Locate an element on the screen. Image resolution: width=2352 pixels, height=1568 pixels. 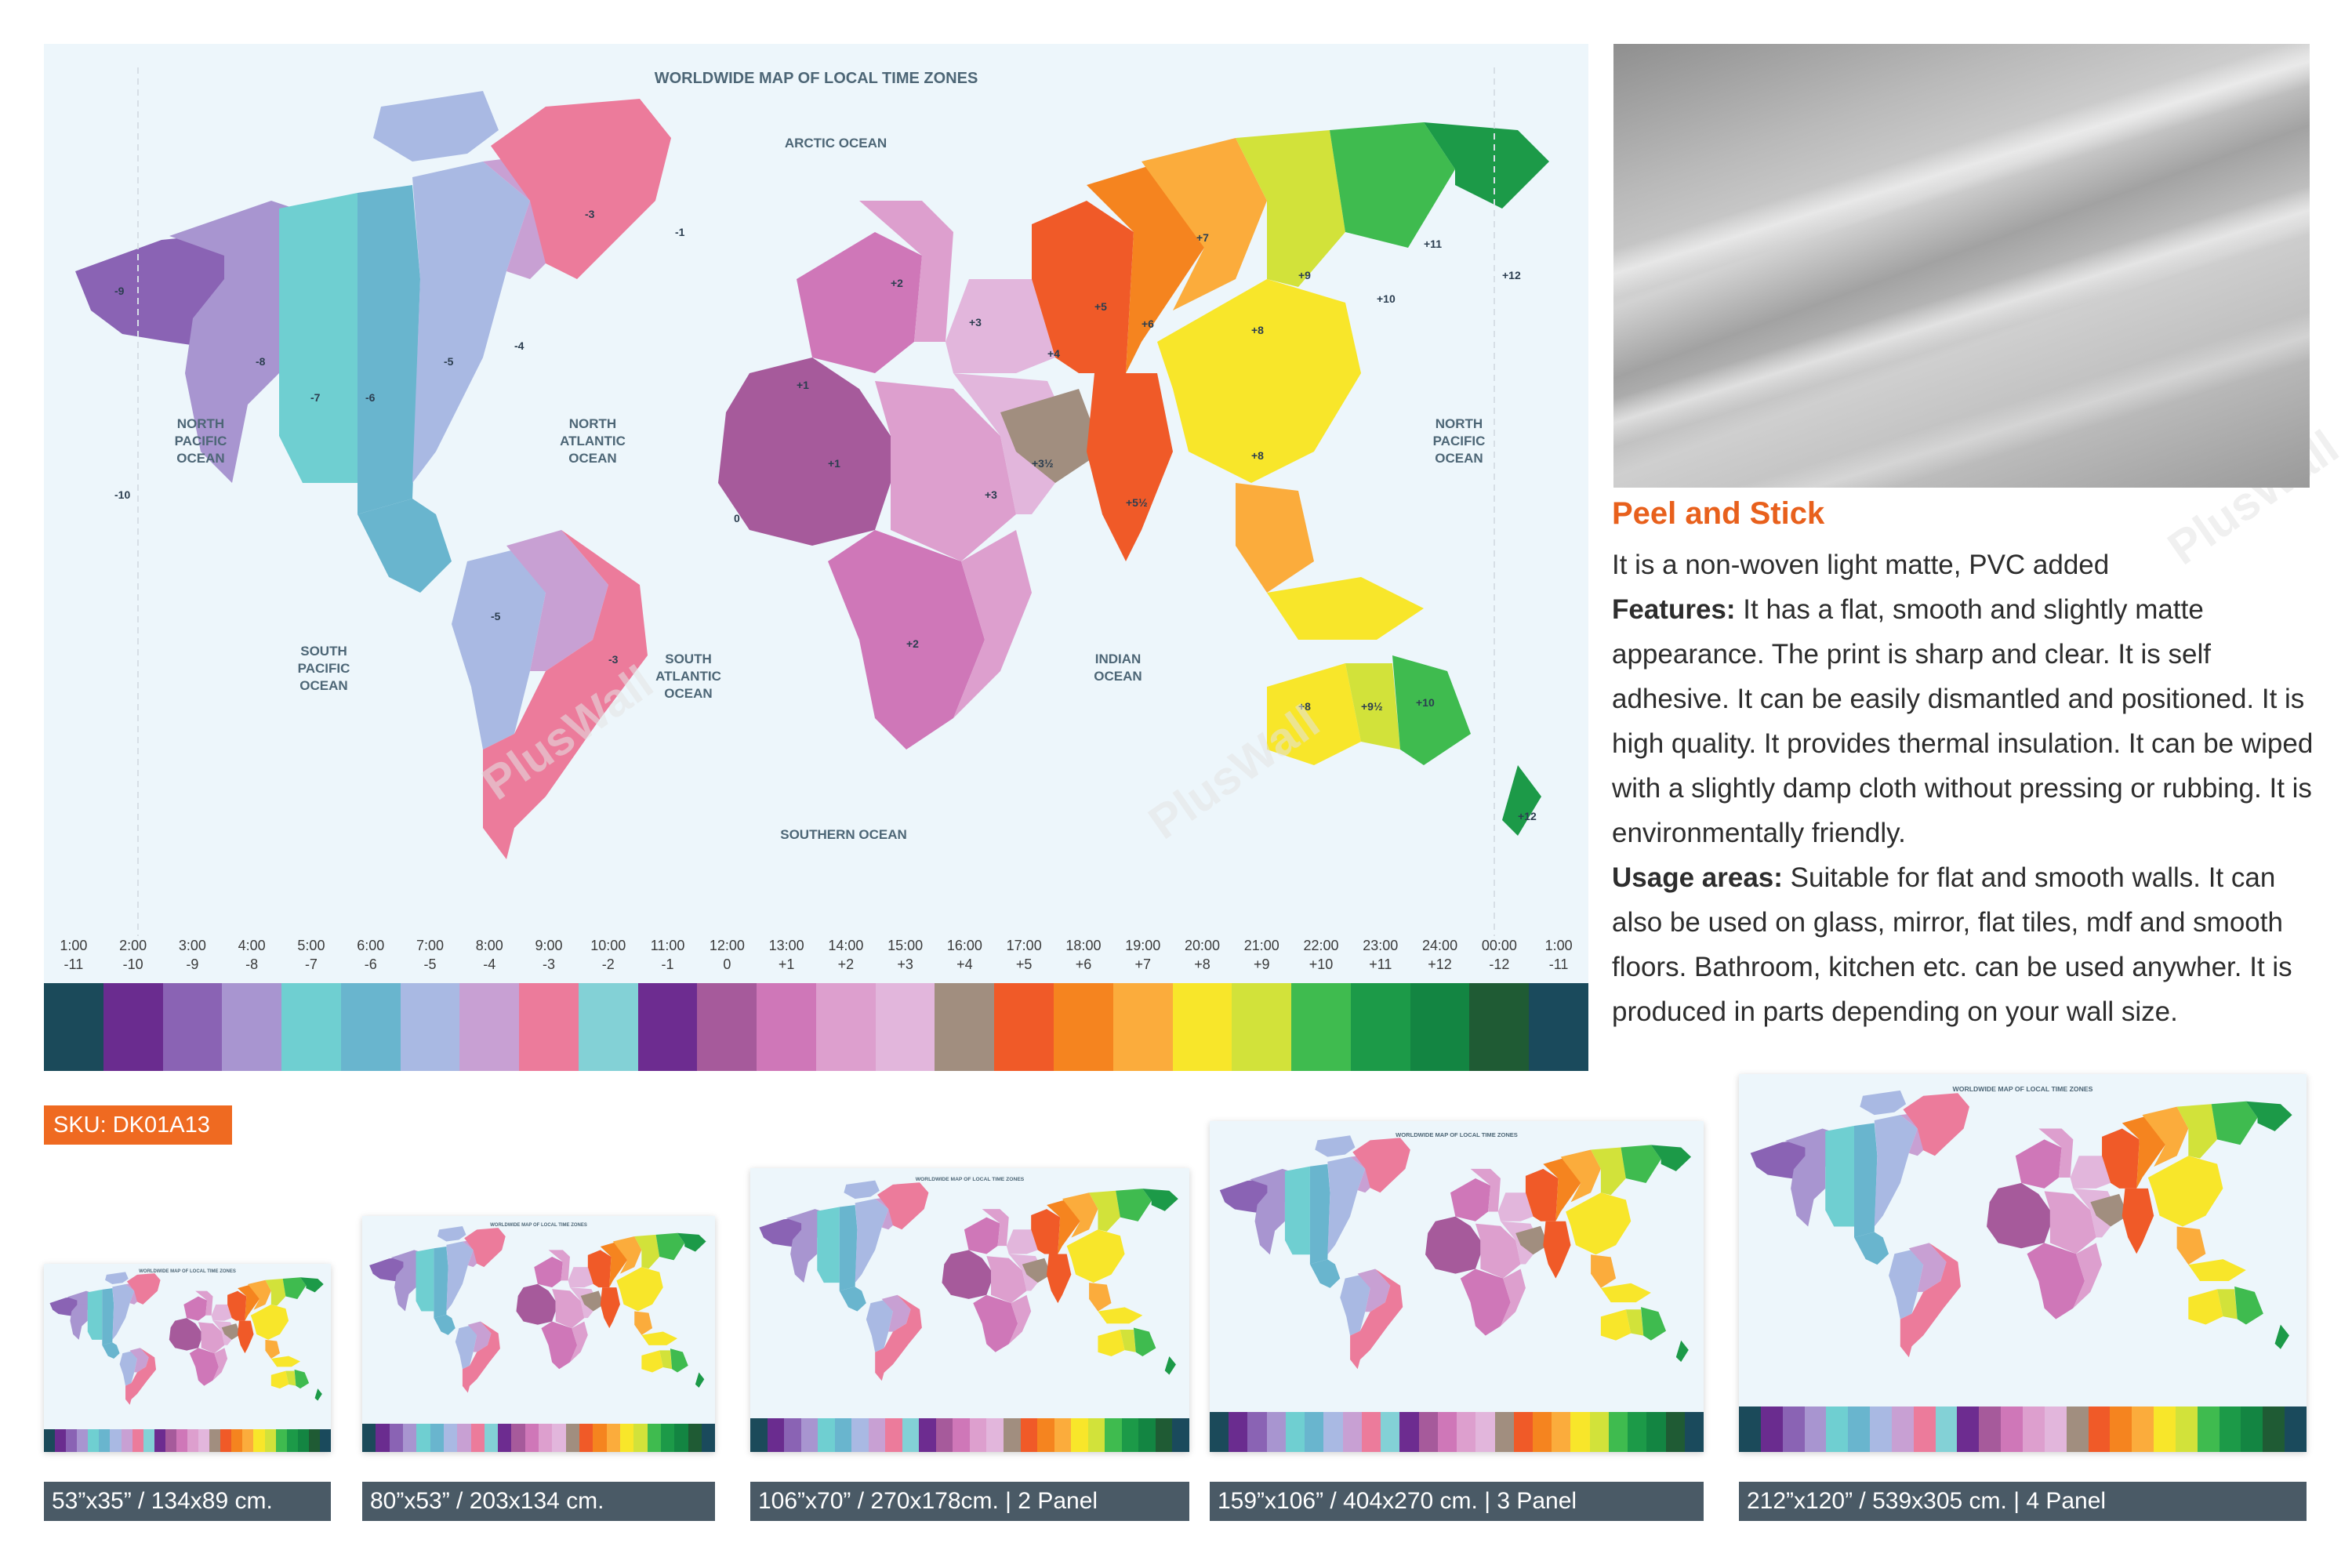
size-thumb-1: WORLDWIDE MAP OF LOCAL TIME ZONES is located at coordinates (187, 1358).